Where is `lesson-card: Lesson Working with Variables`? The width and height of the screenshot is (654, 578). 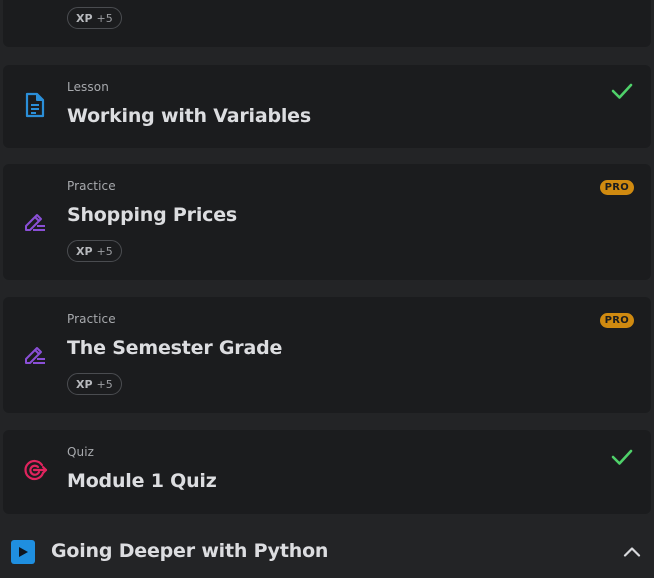 lesson-card: Lesson Working with Variables is located at coordinates (327, 106).